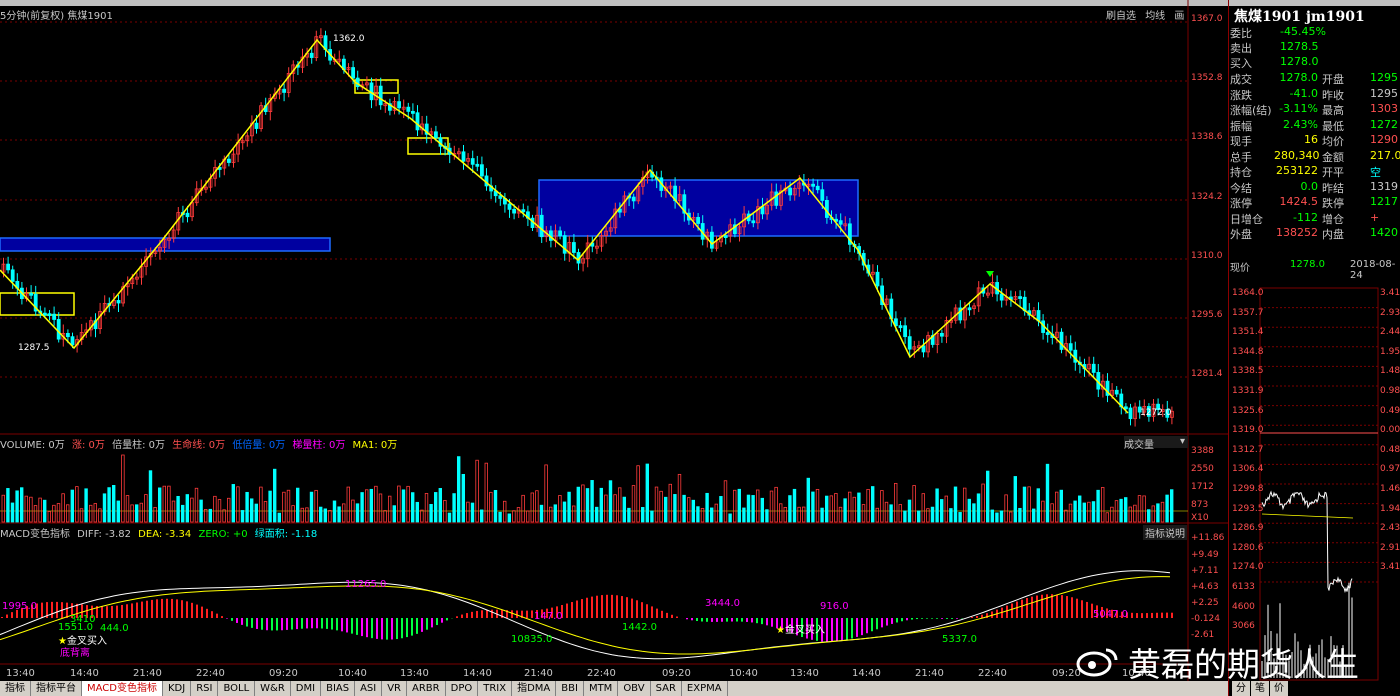 This screenshot has height=696, width=1400. Describe the element at coordinates (56, 688) in the screenshot. I see `indicator-tab: 指标平台` at that location.